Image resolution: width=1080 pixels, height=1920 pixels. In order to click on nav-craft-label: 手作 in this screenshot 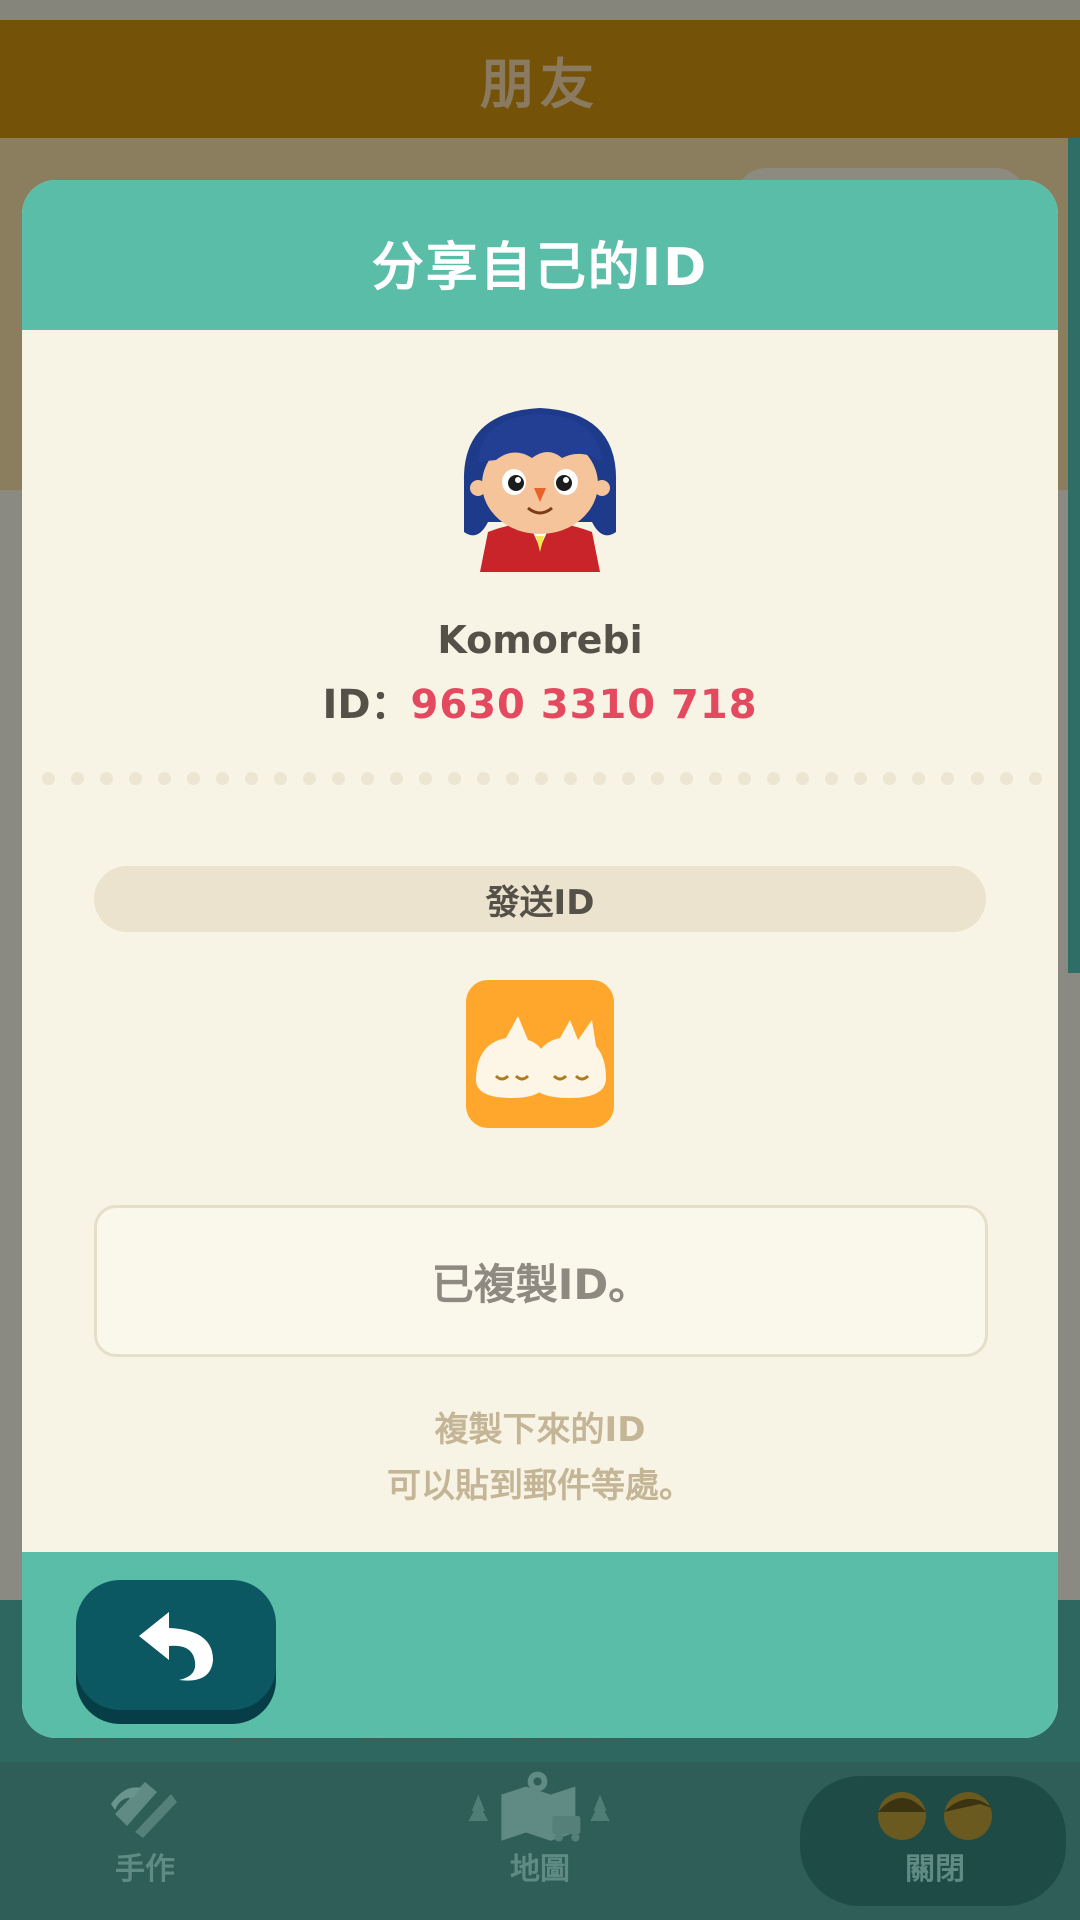, I will do `click(145, 1869)`.